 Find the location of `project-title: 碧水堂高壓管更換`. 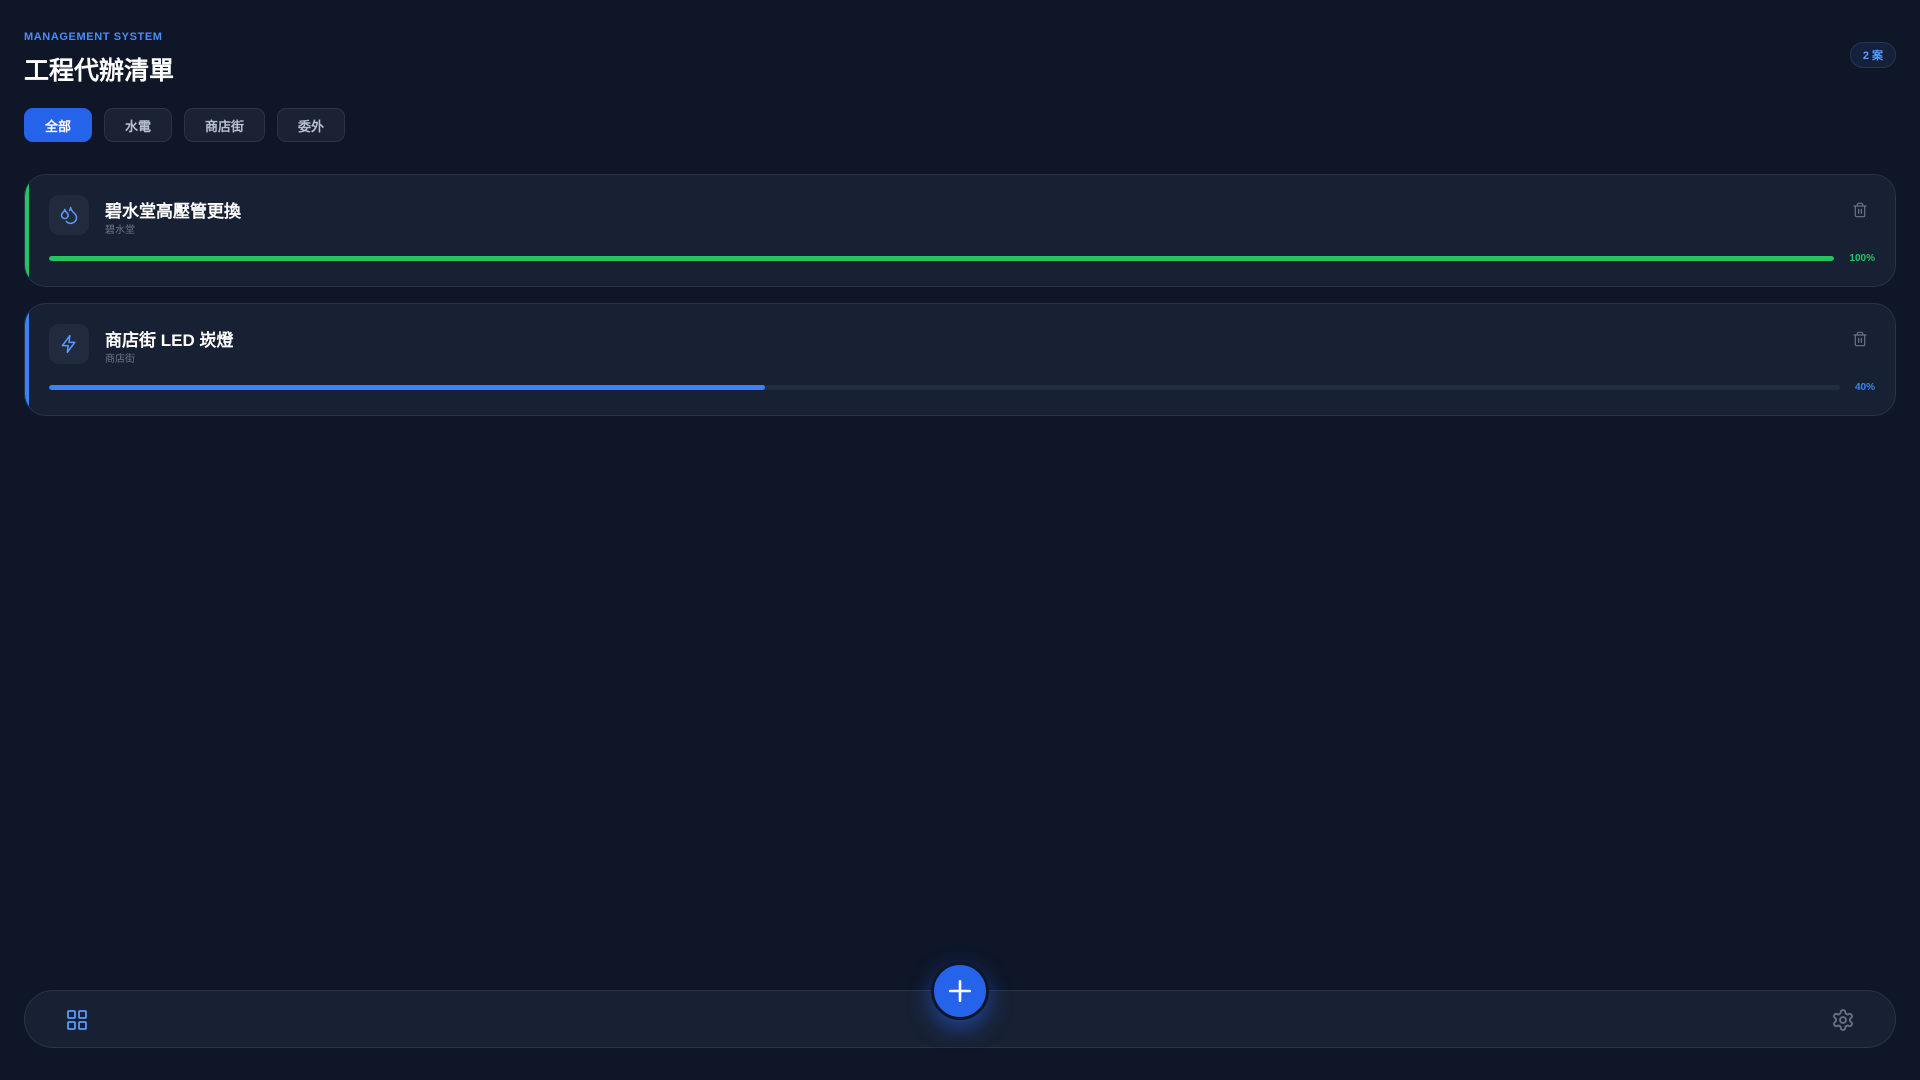

project-title: 碧水堂高壓管更換 is located at coordinates (173, 211).